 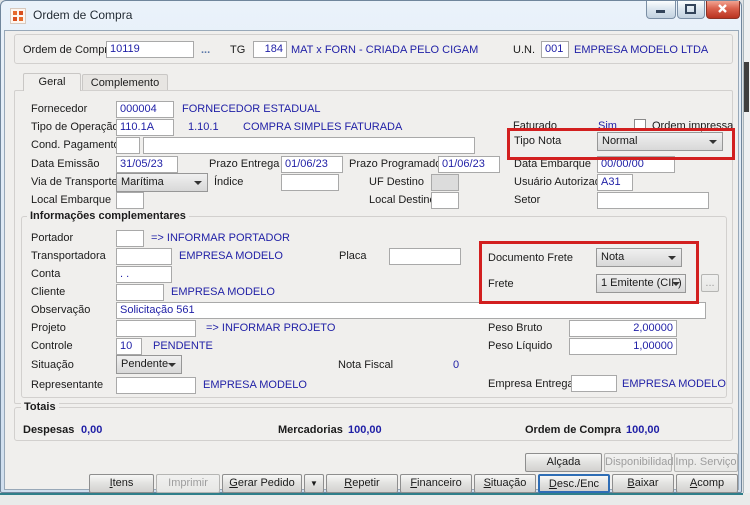 I want to click on tipo-nota-label: Tipo Nota, so click(x=538, y=141).